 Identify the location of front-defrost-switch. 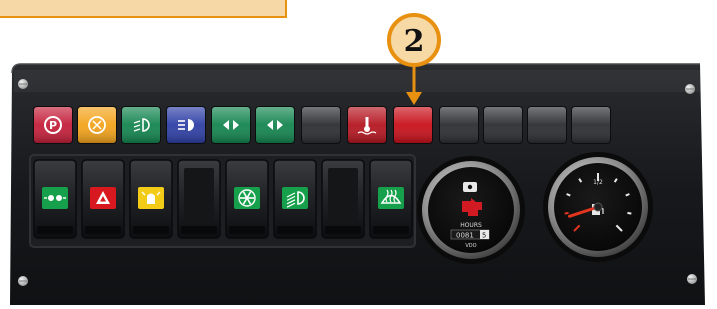
(391, 199).